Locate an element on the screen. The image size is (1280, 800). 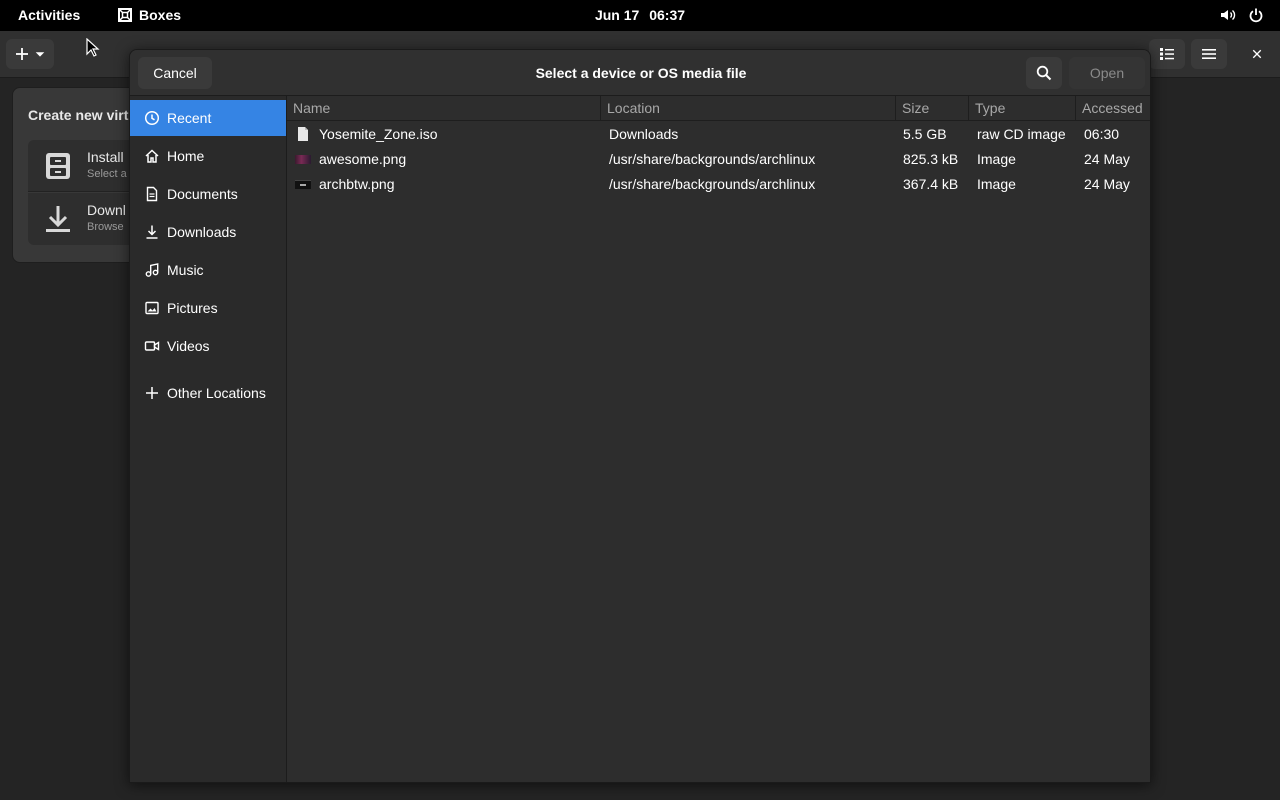
sidebar-item-videos: Videos is located at coordinates (208, 346).